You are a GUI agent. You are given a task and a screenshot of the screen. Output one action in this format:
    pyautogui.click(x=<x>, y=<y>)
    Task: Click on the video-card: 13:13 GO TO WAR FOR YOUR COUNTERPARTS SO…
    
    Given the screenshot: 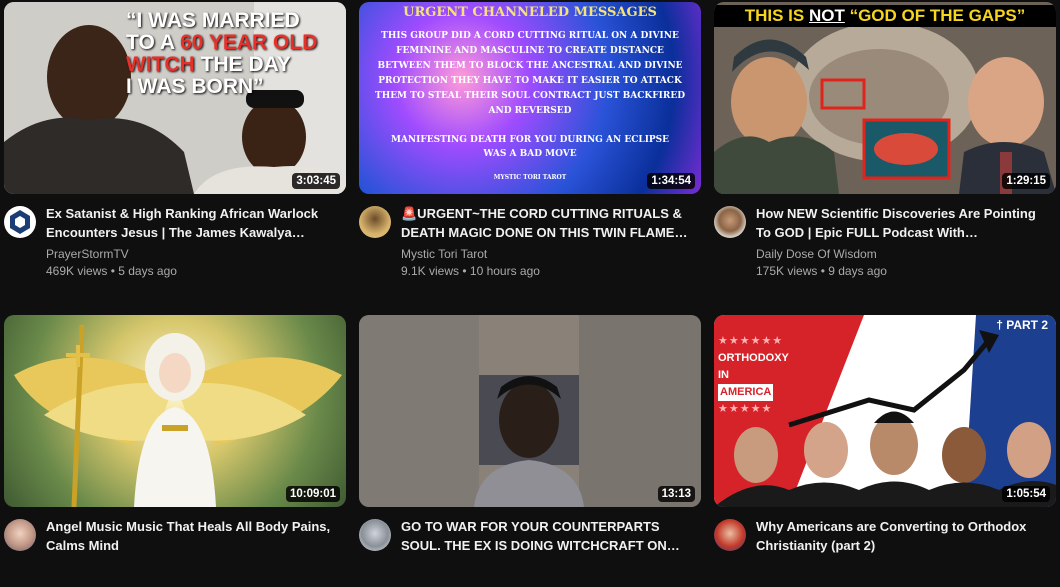 What is the action you would take?
    pyautogui.click(x=530, y=451)
    